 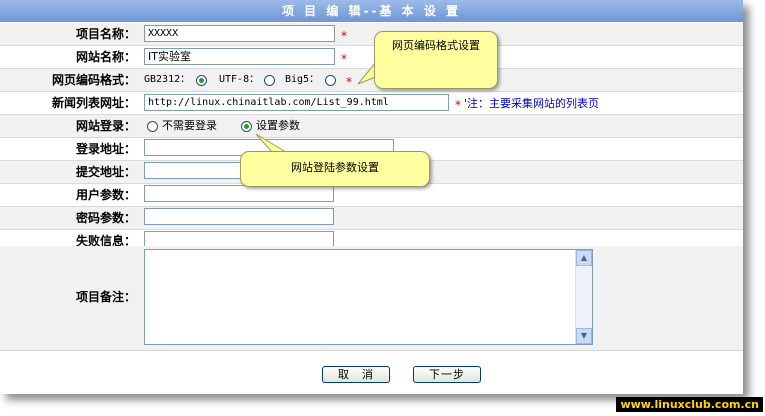 I want to click on remarks-scrollbar: ▲ ▼, so click(x=583, y=297).